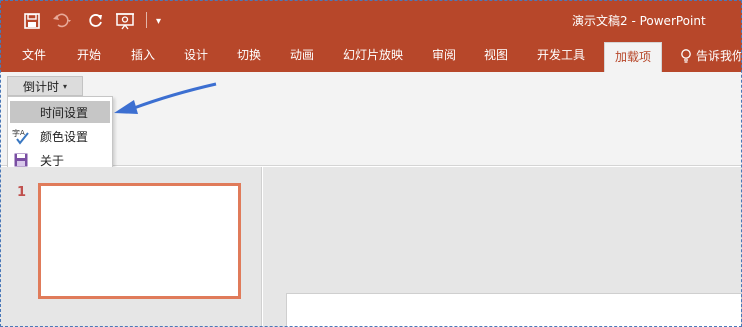 The height and width of the screenshot is (327, 742). I want to click on menu-item-color-settings: 字 A 颜色设置, so click(60, 136).